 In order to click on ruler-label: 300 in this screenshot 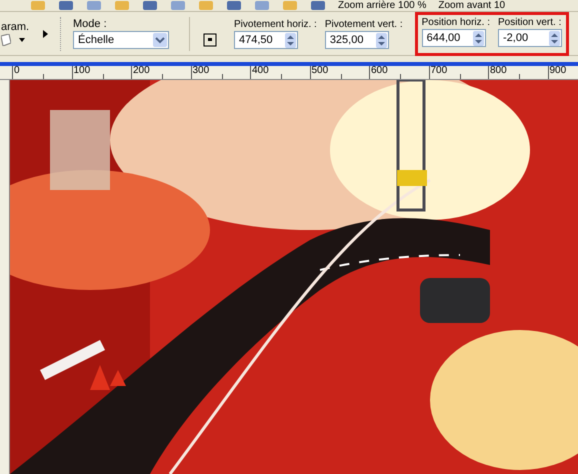, I will do `click(201, 71)`.